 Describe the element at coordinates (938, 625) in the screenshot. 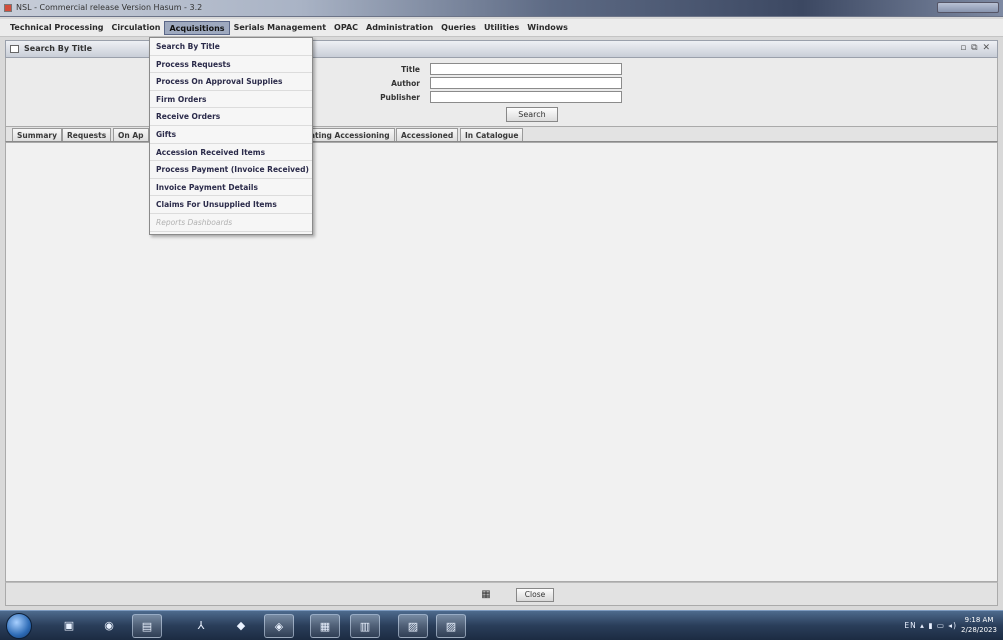

I see `tray-icons: ▴ ▮ ▭ ◂)` at that location.